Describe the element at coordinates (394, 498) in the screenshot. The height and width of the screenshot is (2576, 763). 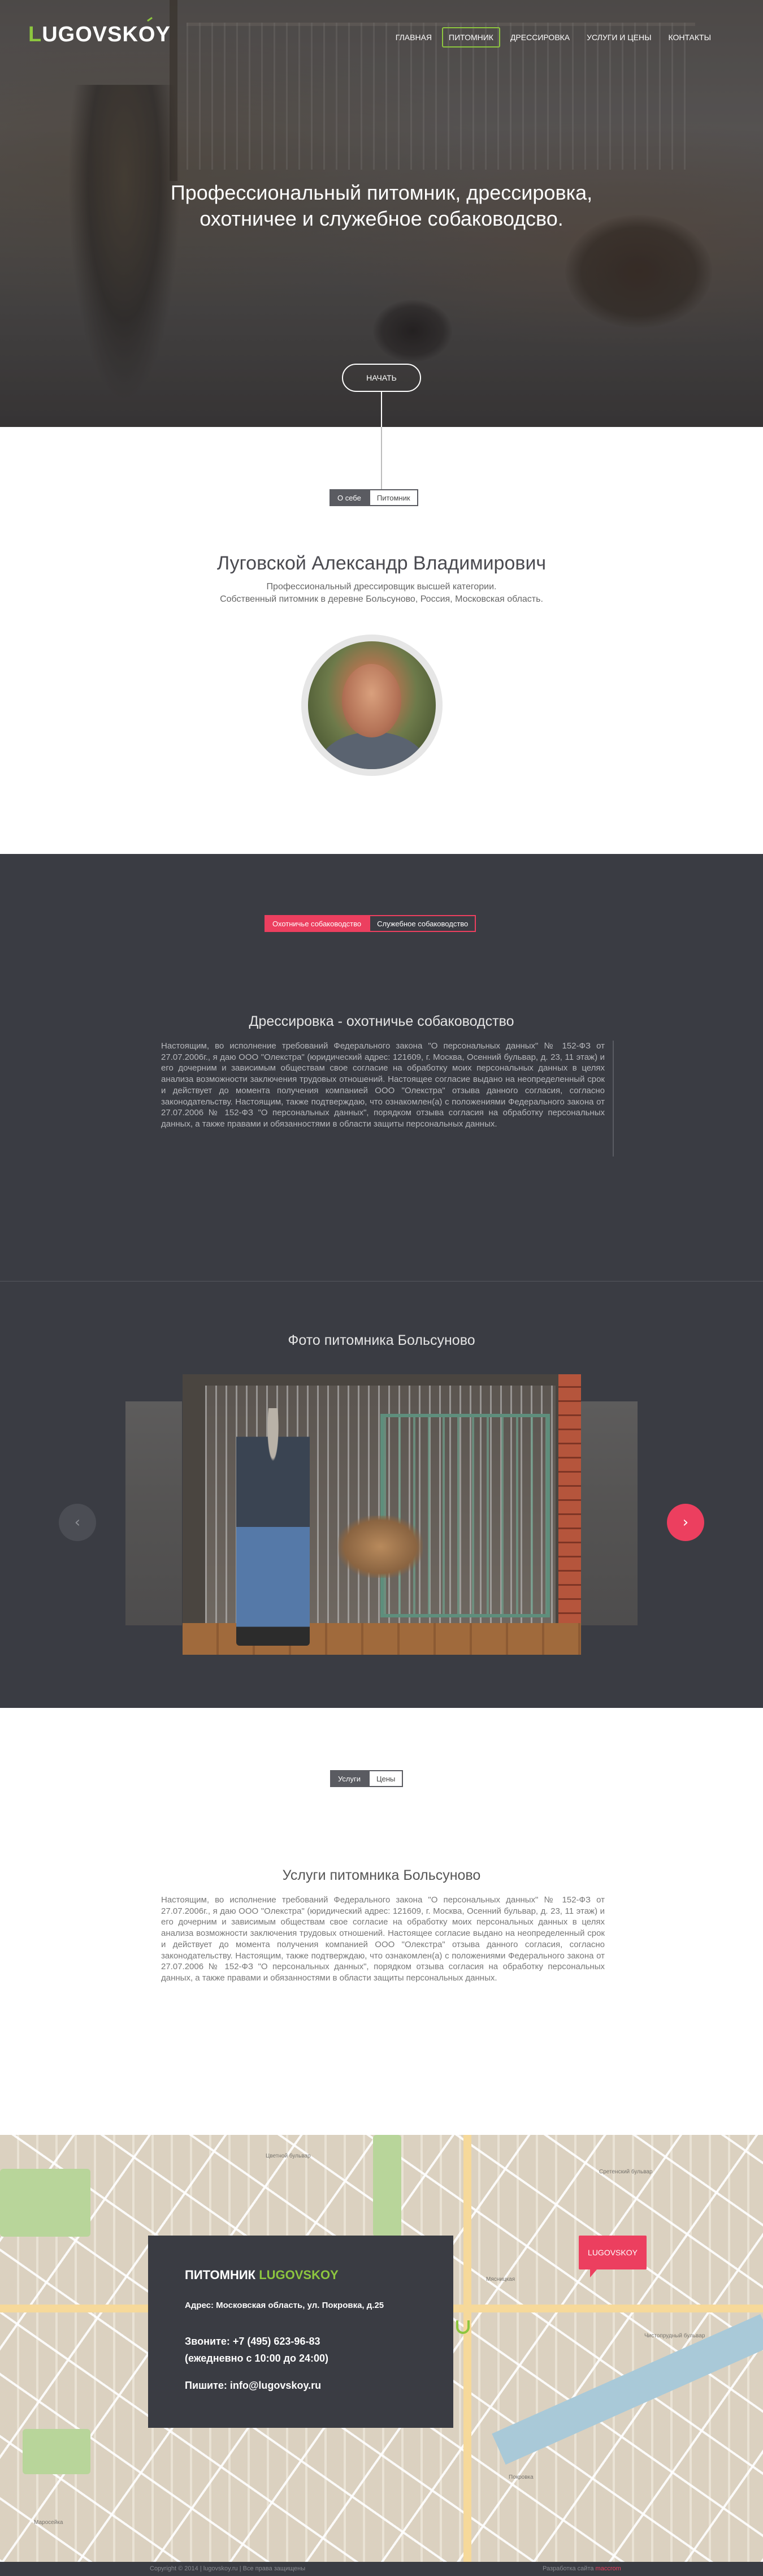
I see `tab-kennel: Питомник` at that location.